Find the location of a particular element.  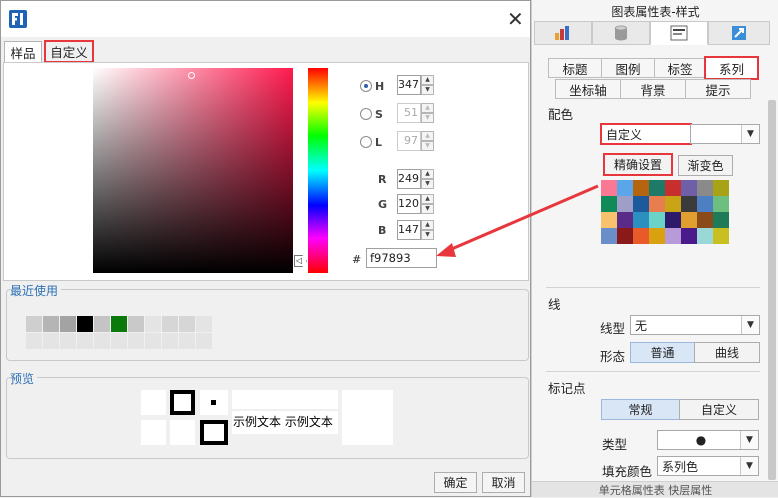

dialog-titlebar: ✕ is located at coordinates (265, 19).